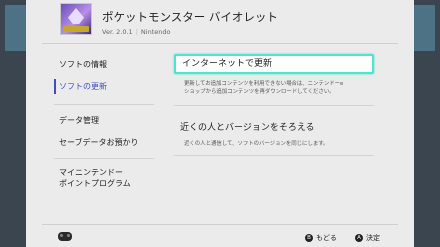 Image resolution: width=440 pixels, height=247 pixels. Describe the element at coordinates (256, 144) in the screenshot. I see `description-line: 近くの人と通信して、ソフトのバージョンを同じにします。` at that location.